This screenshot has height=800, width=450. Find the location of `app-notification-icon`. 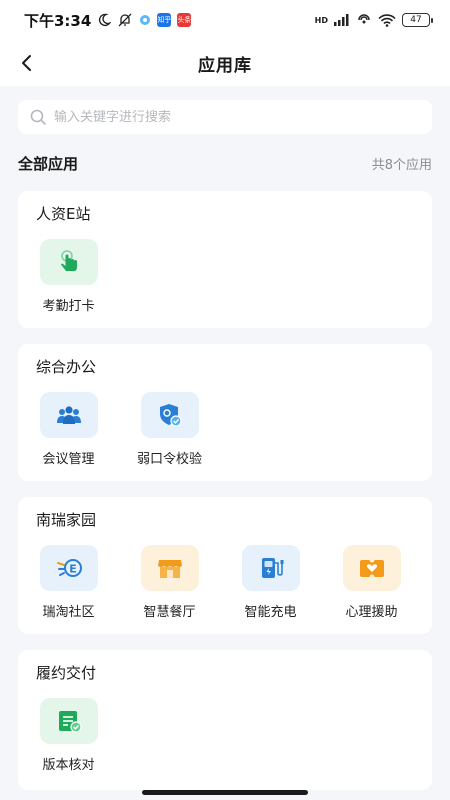

app-notification-icon is located at coordinates (145, 20).